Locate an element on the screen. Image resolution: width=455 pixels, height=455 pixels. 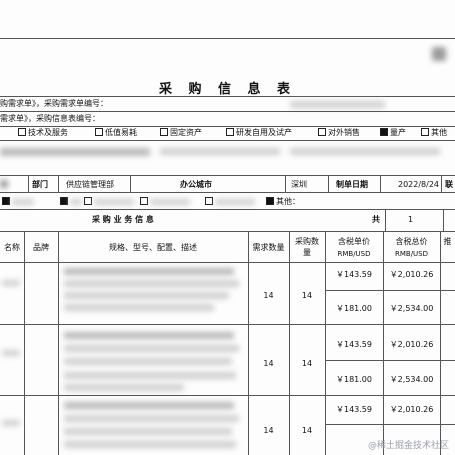
watermark: @稀土掘金技术社区 is located at coordinates (408, 446).